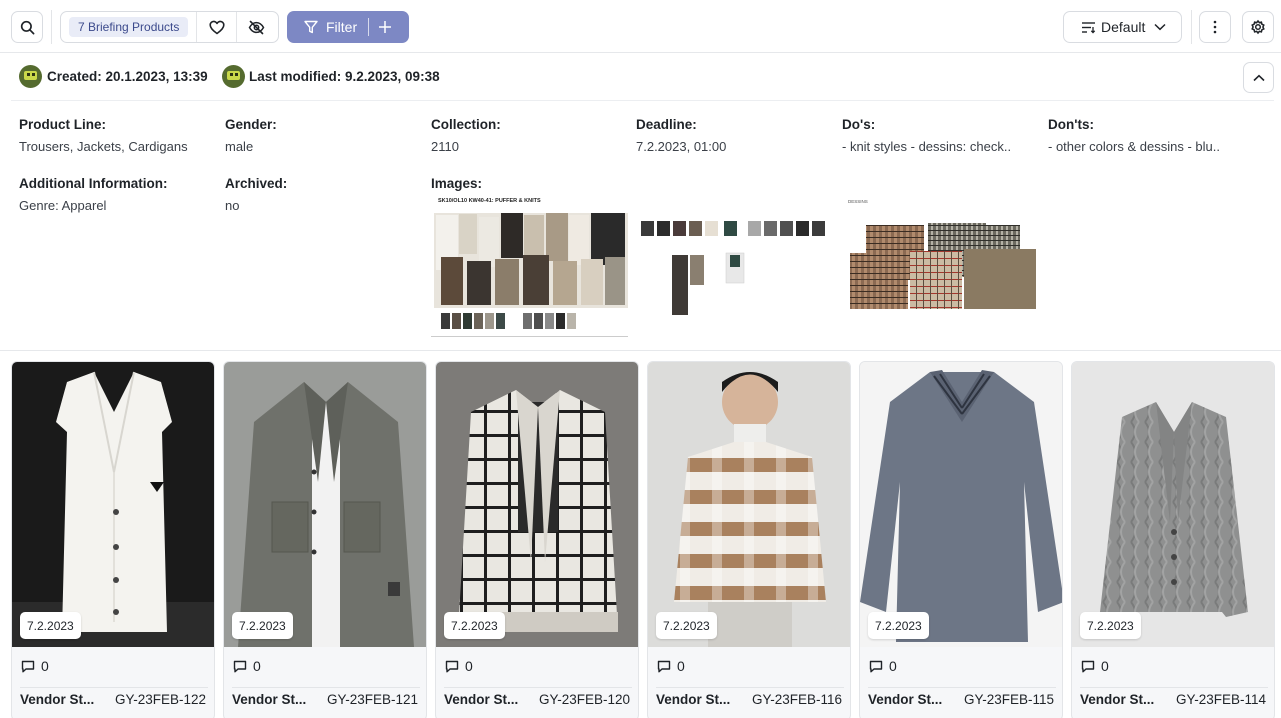 This screenshot has width=1281, height=718. I want to click on settings-button, so click(1258, 27).